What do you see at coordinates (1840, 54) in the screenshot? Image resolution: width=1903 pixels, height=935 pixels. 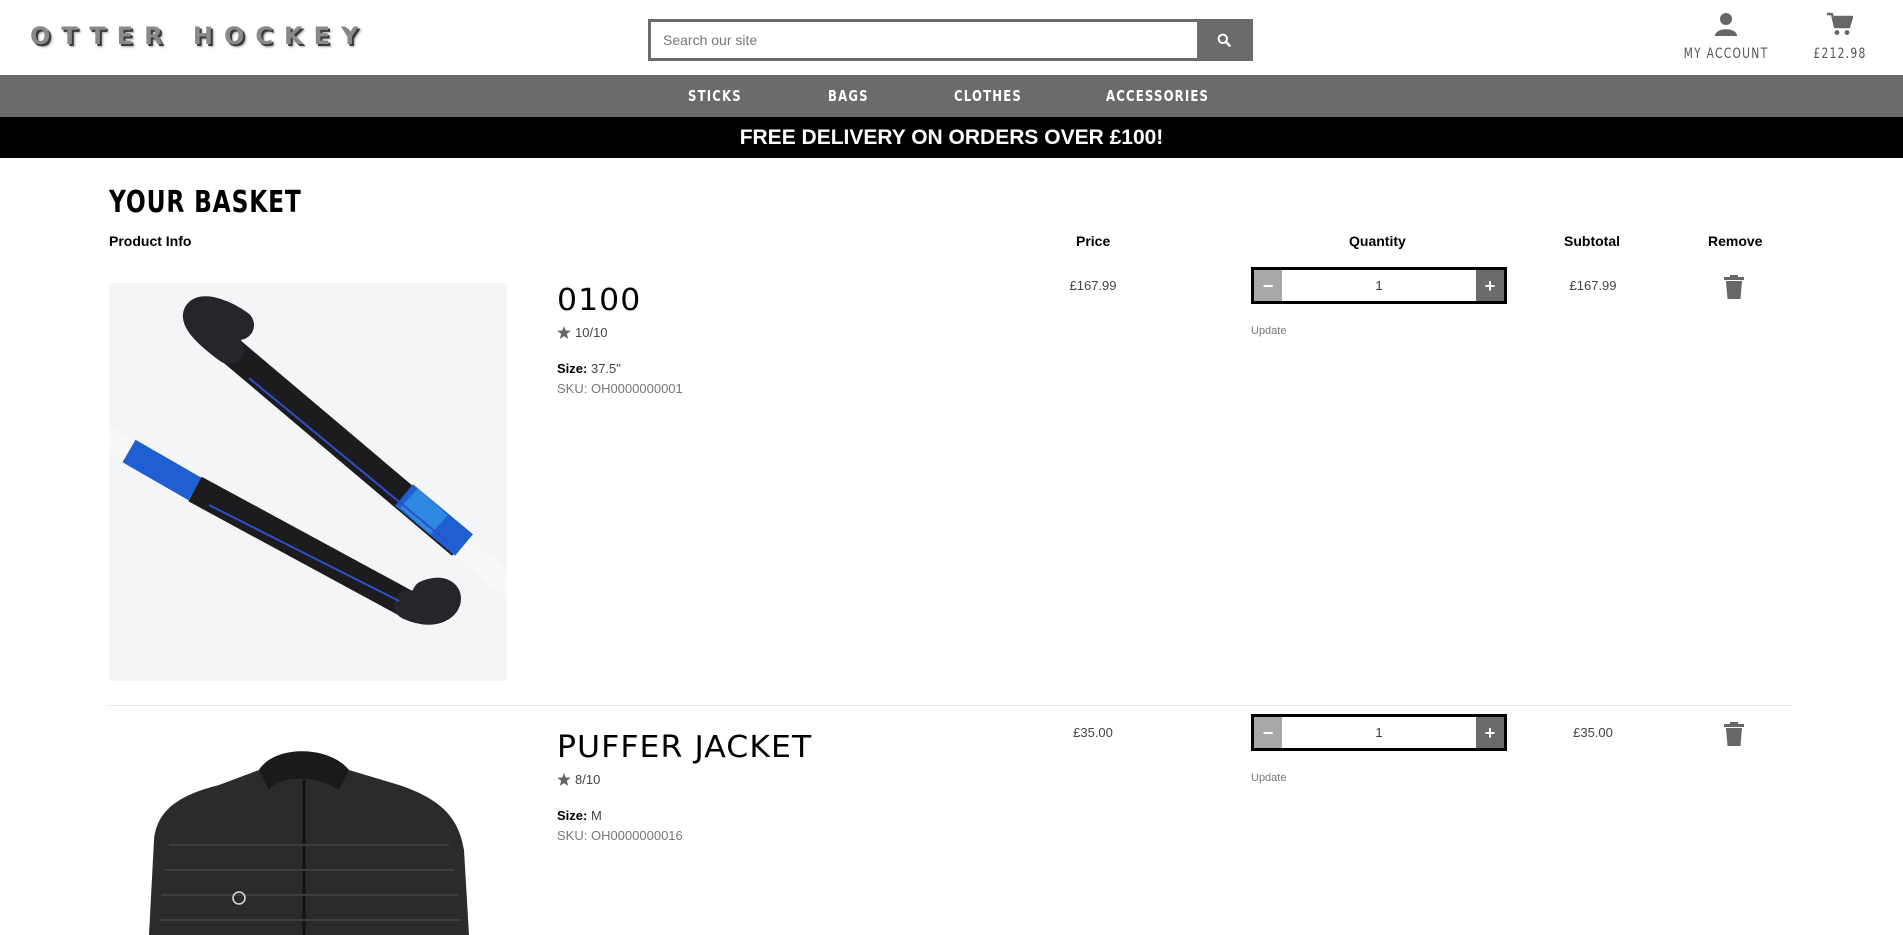 I see `basket-total: £212.98` at bounding box center [1840, 54].